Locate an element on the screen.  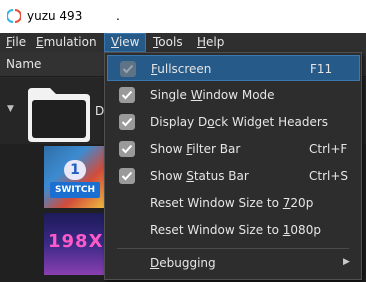
menu-file: File is located at coordinates (16, 42).